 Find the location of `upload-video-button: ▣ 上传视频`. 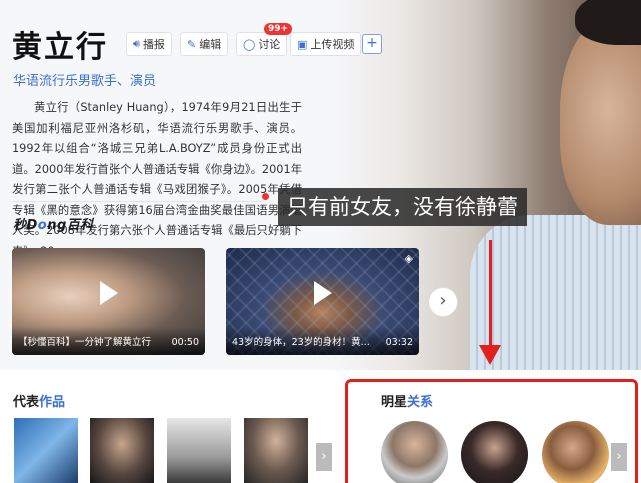

upload-video-button: ▣ 上传视频 is located at coordinates (326, 44).